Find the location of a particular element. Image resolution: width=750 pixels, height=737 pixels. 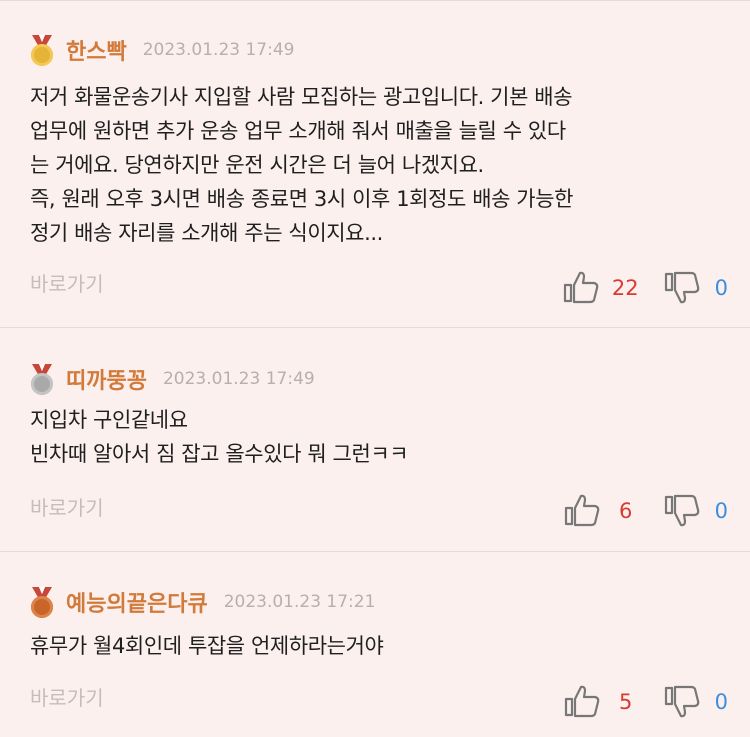

comment-text: 휴무가 월4회인데 투잡을 언제하라는거야 is located at coordinates (380, 646).